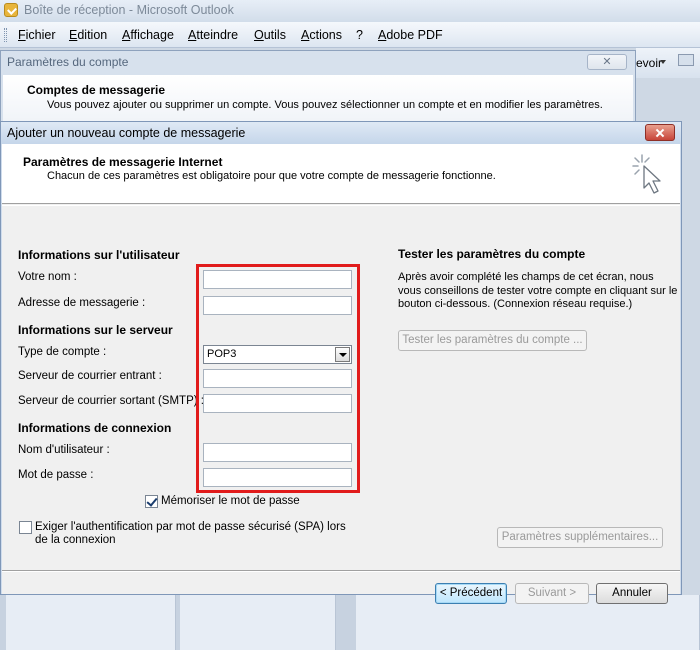 This screenshot has height=650, width=700. Describe the element at coordinates (649, 63) in the screenshot. I see `send-receive-button: evoir` at that location.